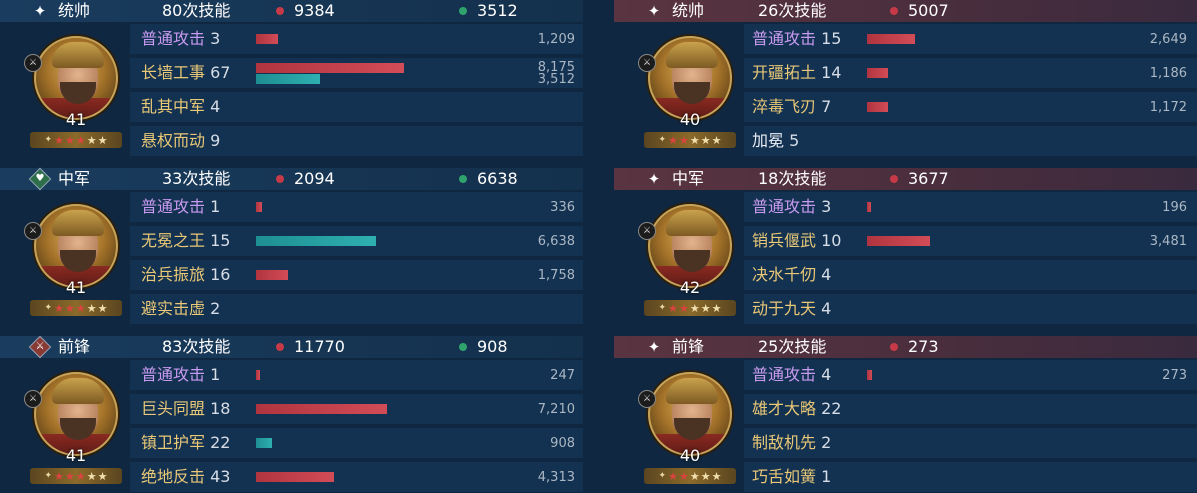 This screenshot has height=493, width=1197. What do you see at coordinates (562, 375) in the screenshot?
I see `damage-value: 247` at bounding box center [562, 375].